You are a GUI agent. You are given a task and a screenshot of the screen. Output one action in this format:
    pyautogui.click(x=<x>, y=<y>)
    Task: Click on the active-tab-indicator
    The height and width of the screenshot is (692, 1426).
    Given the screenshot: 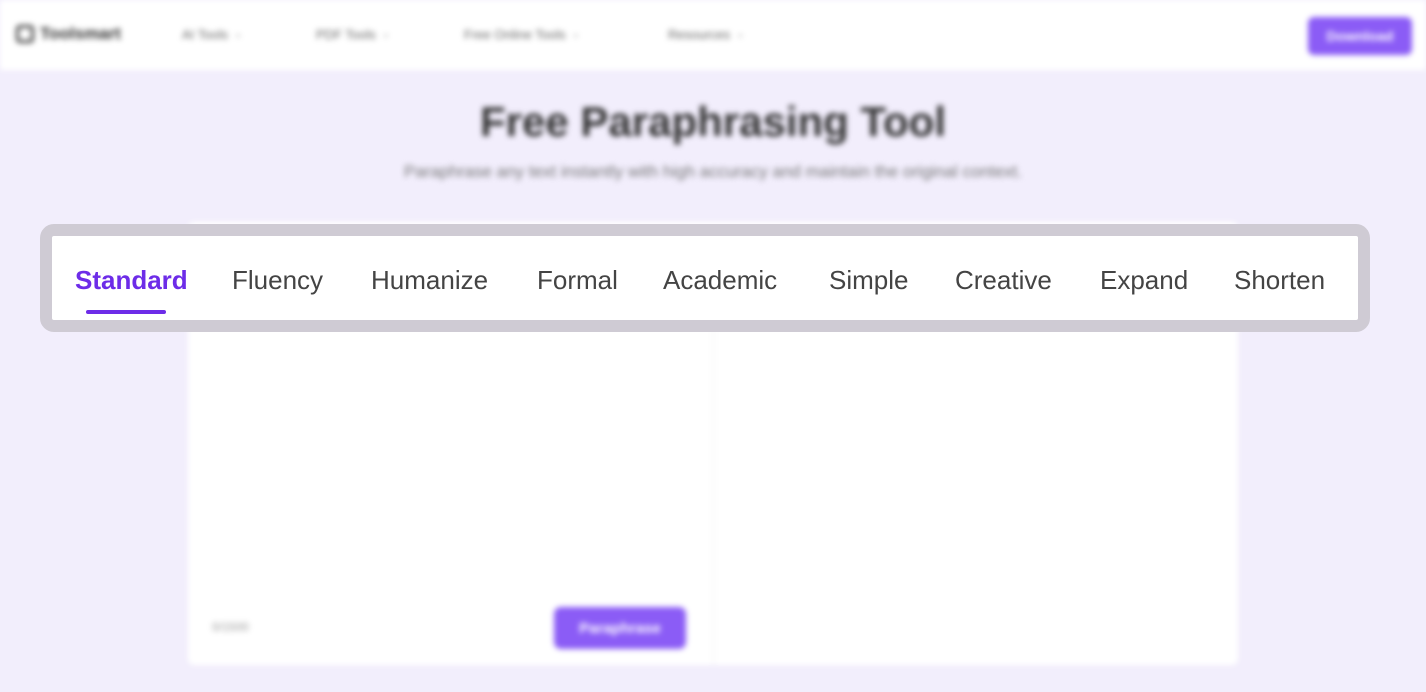 What is the action you would take?
    pyautogui.click(x=126, y=312)
    